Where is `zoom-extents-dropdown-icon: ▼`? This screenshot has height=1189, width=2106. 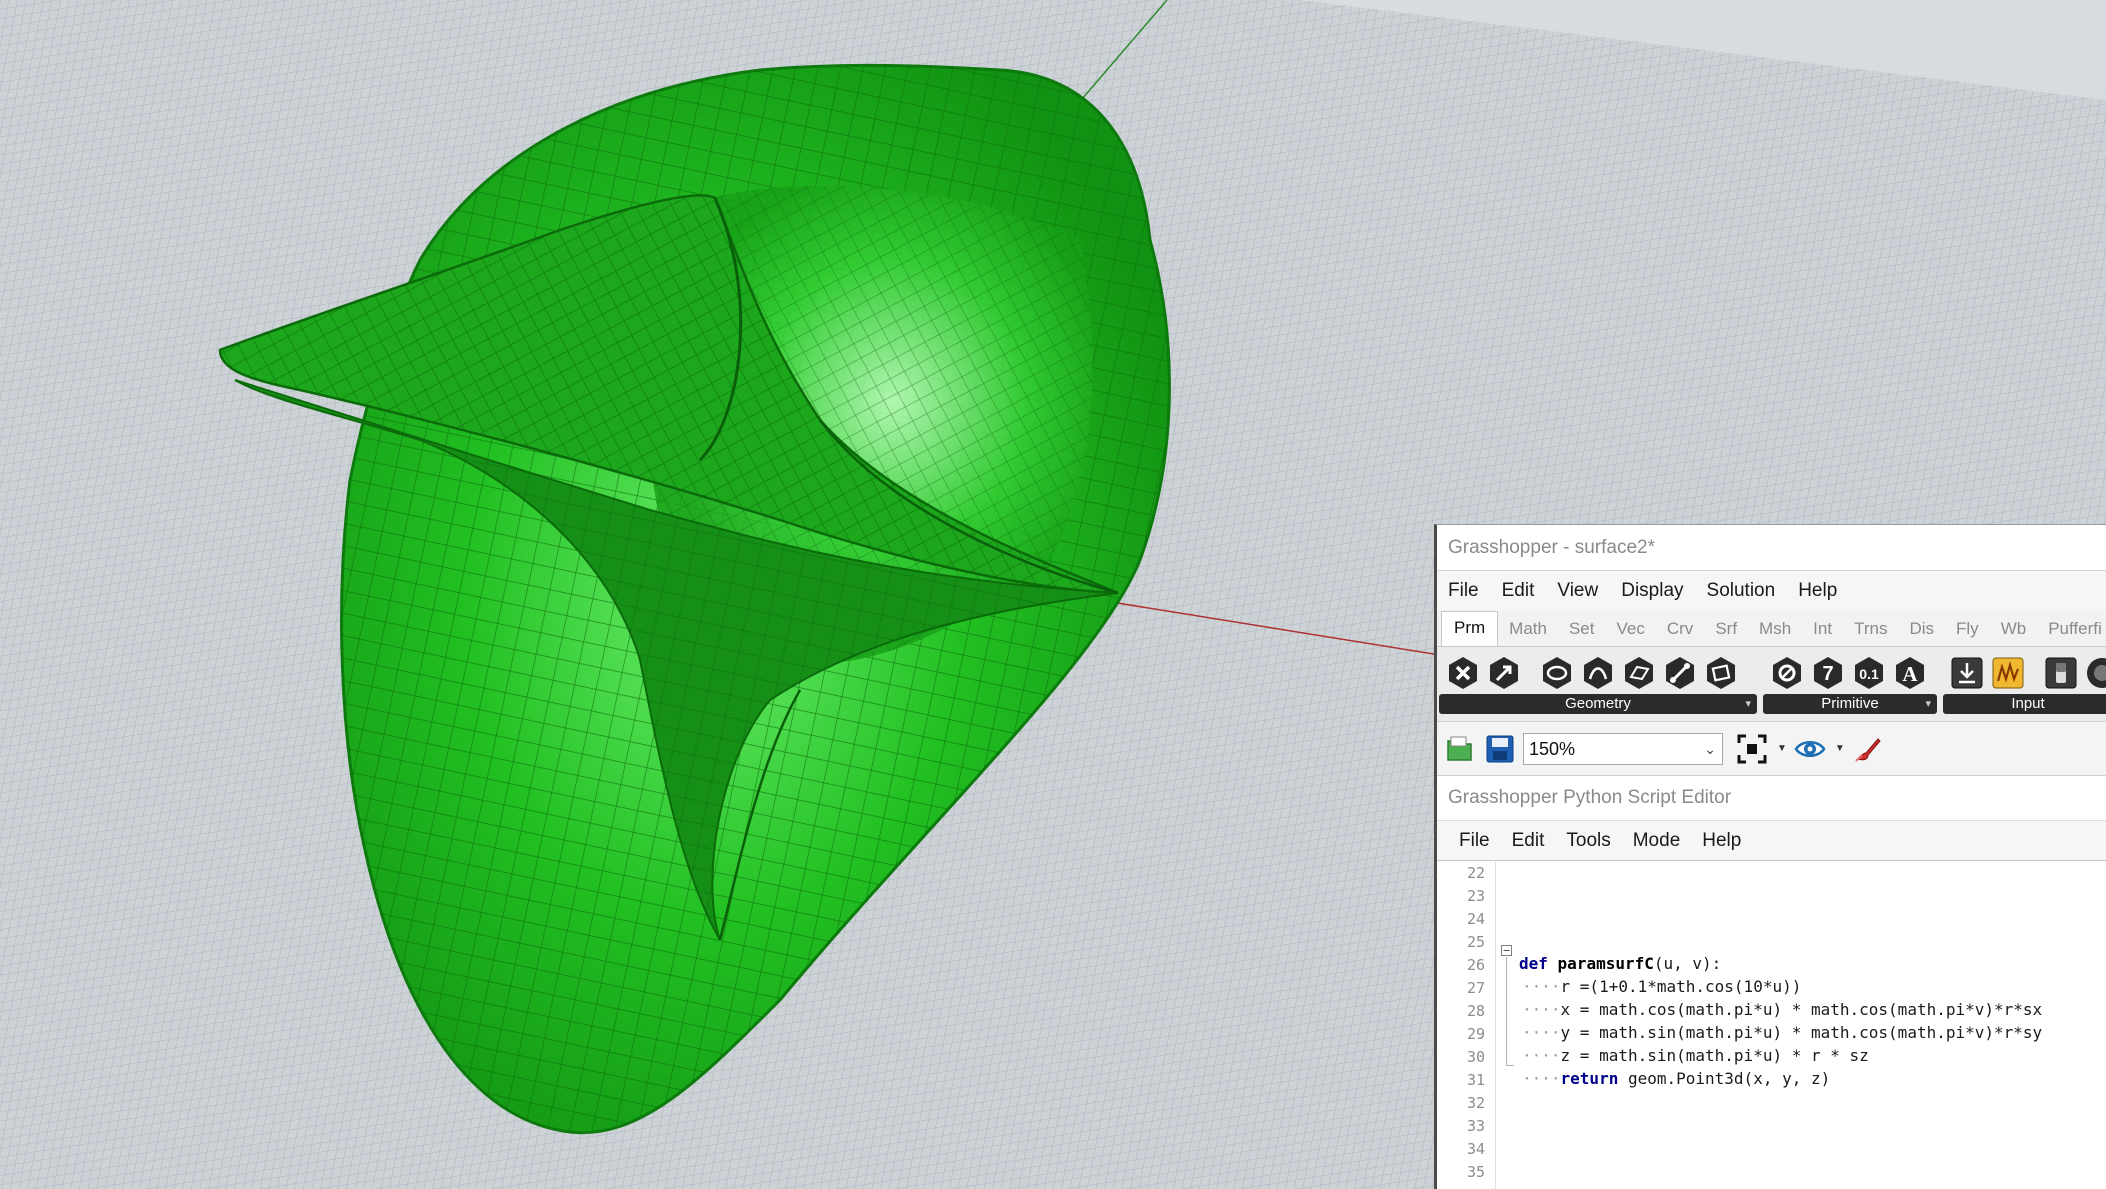
zoom-extents-dropdown-icon: ▼ is located at coordinates (1782, 748).